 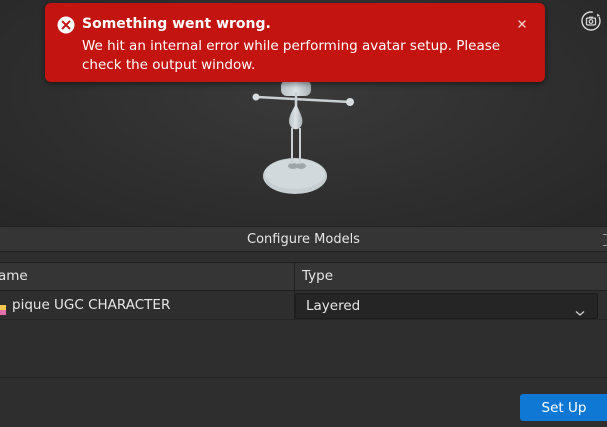 I want to click on table-header: ame Type, so click(x=303, y=276).